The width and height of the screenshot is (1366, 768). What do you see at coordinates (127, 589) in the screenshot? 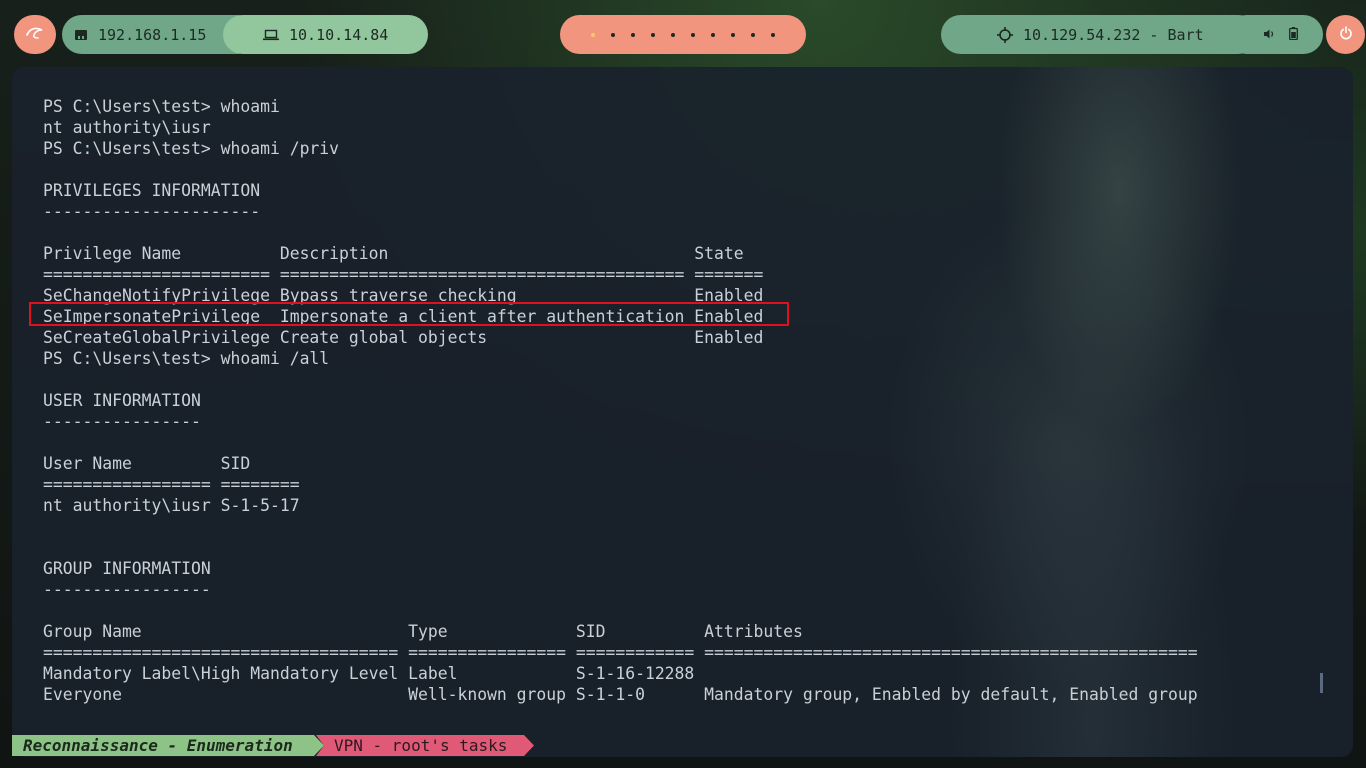
I see `terminal-line: -----------------` at bounding box center [127, 589].